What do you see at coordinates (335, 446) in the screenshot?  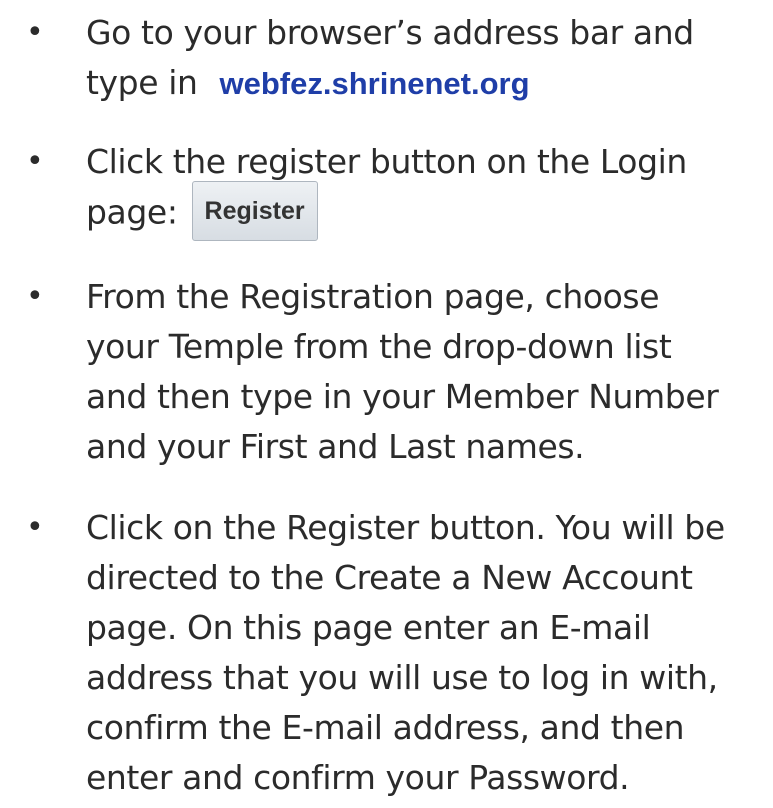 I see `step-line: and your First and Last names.` at bounding box center [335, 446].